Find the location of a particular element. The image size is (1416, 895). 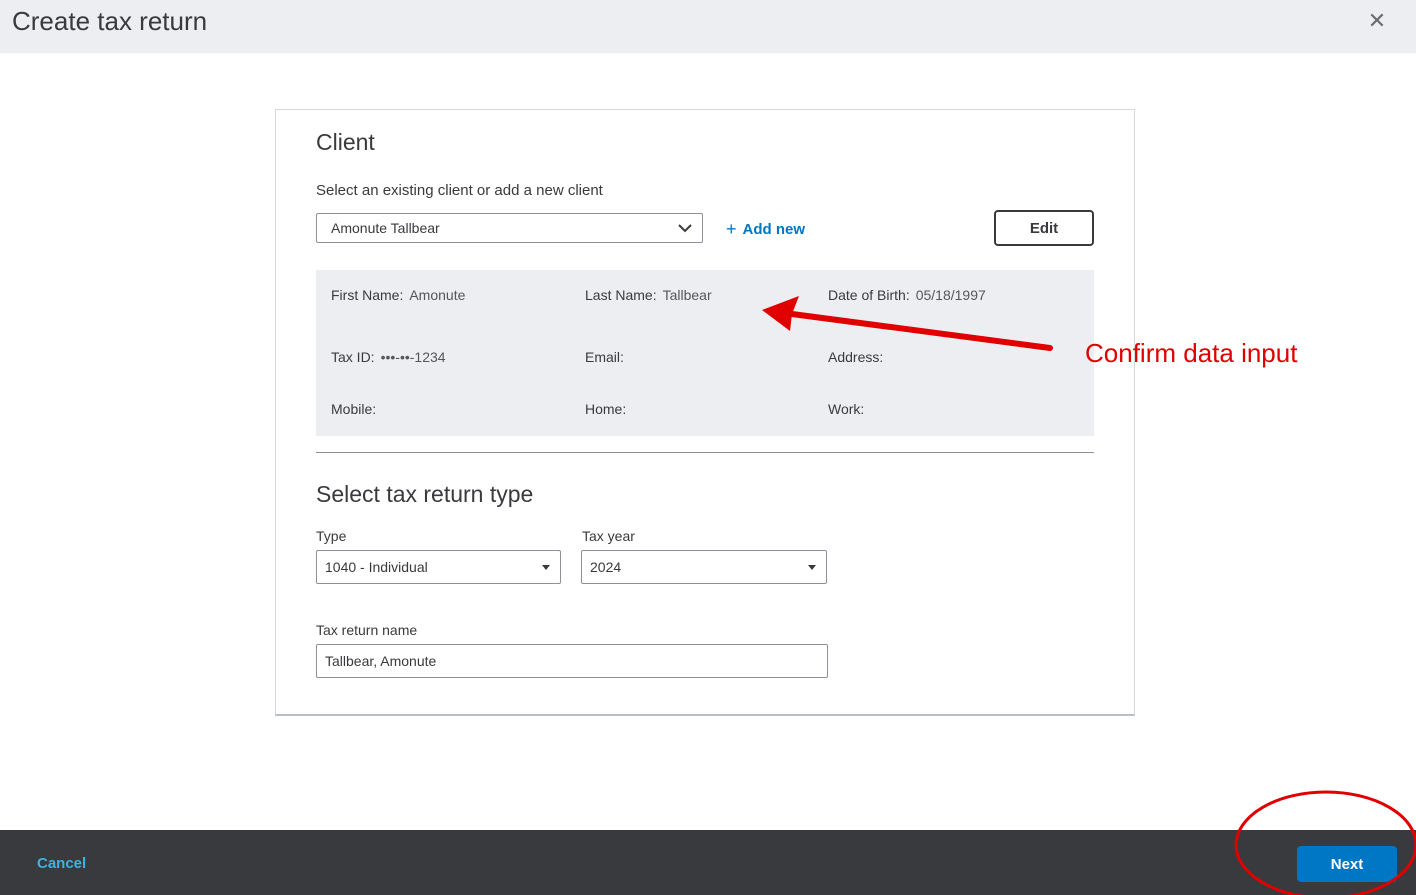

cancel-button: Cancel is located at coordinates (61, 863).